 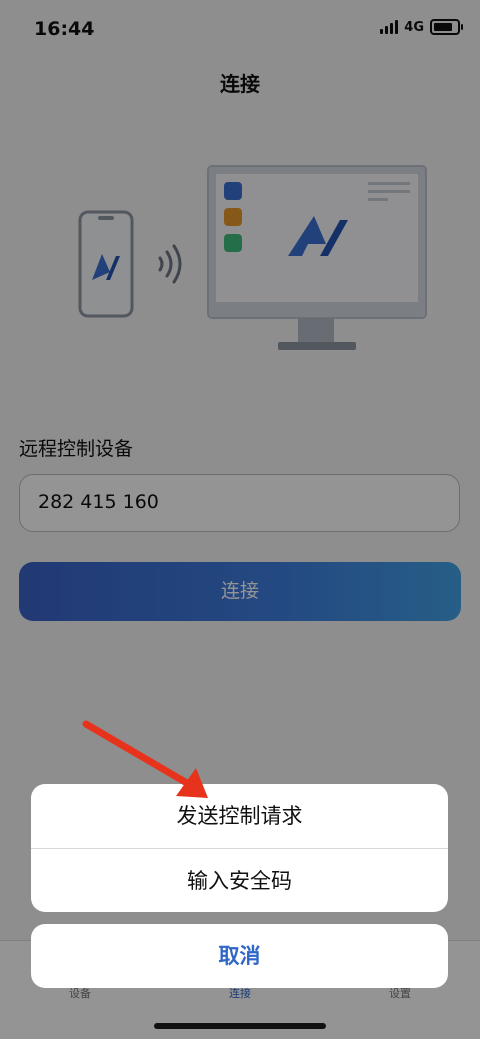 What do you see at coordinates (239, 880) in the screenshot?
I see `enter-security-code-option: 输入安全码` at bounding box center [239, 880].